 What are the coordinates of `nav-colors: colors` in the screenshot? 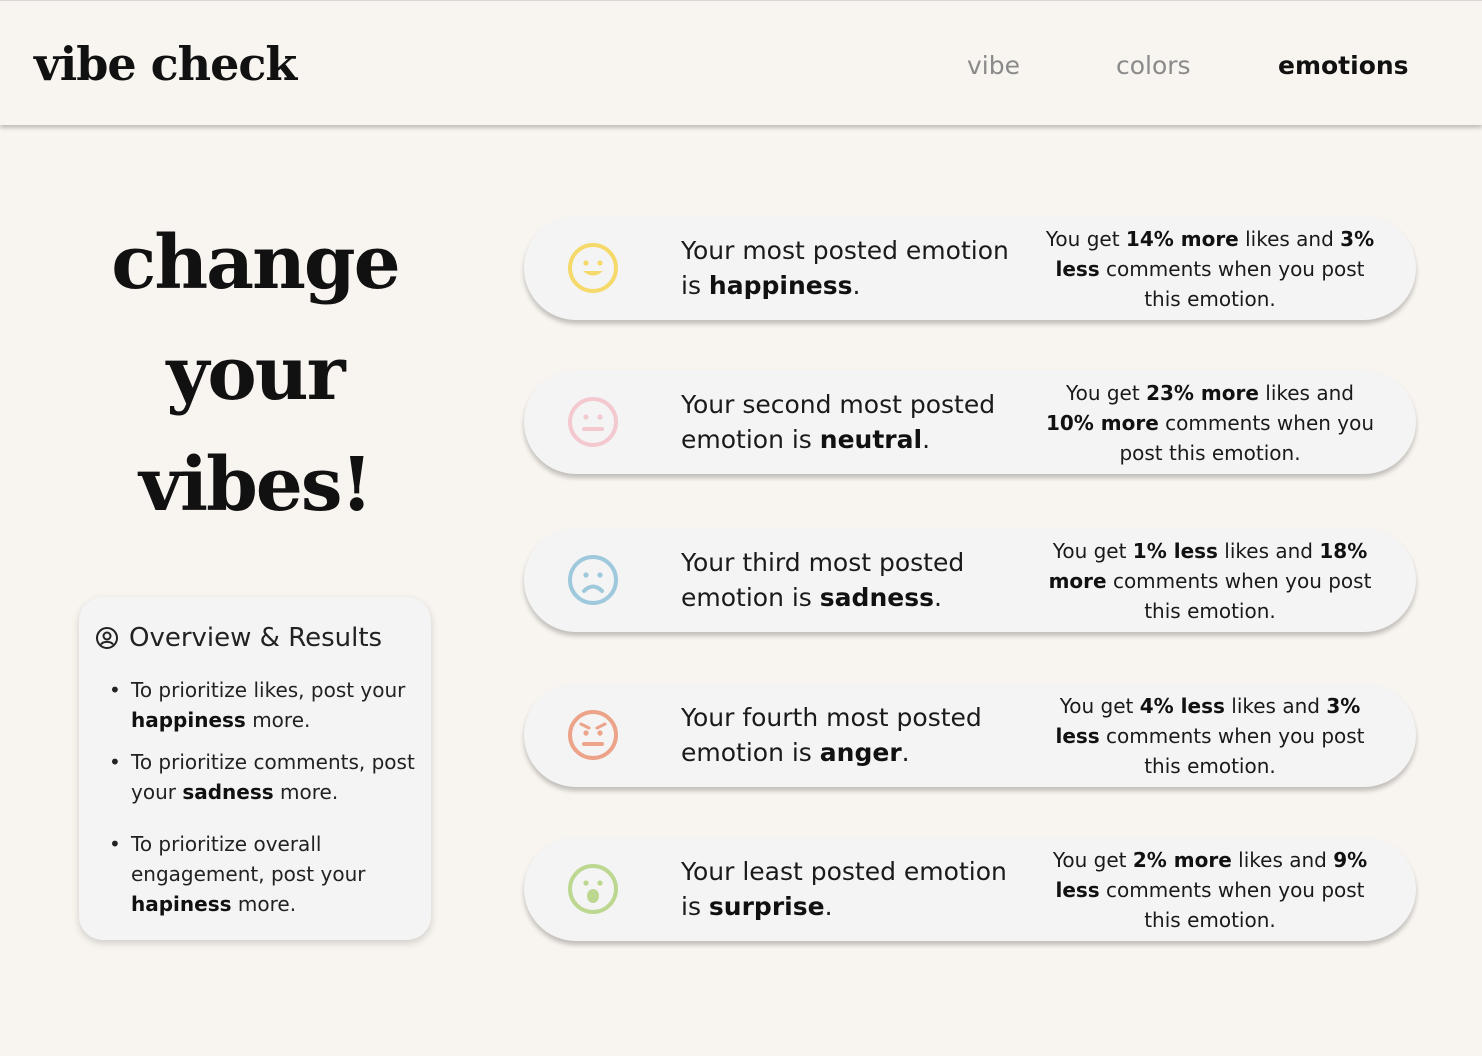 It's located at (1153, 65).